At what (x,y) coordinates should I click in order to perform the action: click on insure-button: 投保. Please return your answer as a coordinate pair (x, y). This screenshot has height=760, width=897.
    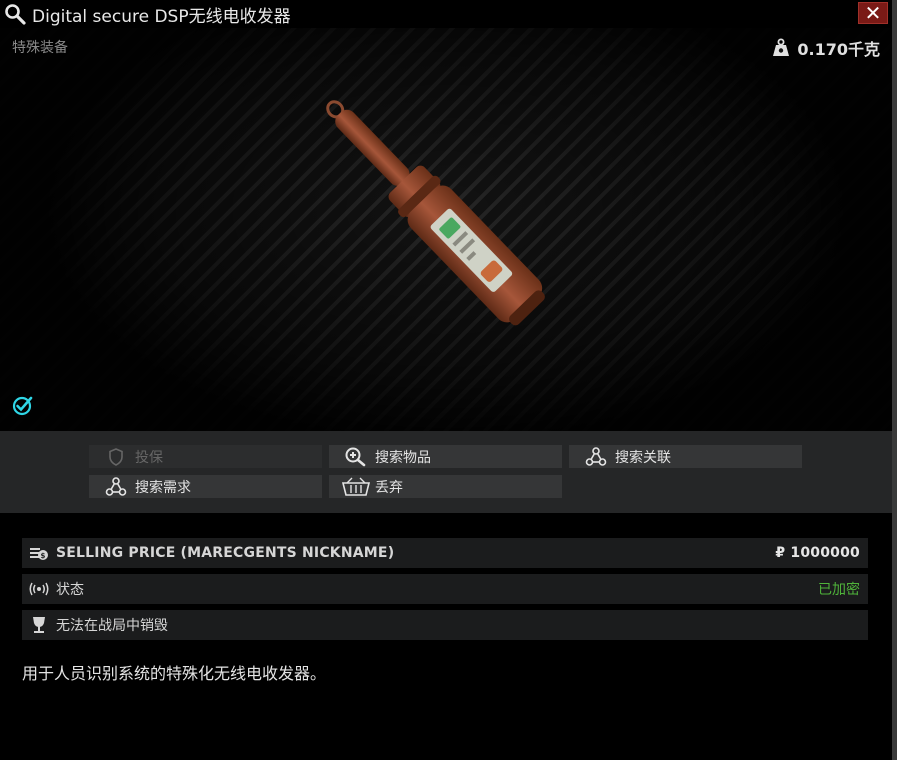
    Looking at the image, I should click on (205, 456).